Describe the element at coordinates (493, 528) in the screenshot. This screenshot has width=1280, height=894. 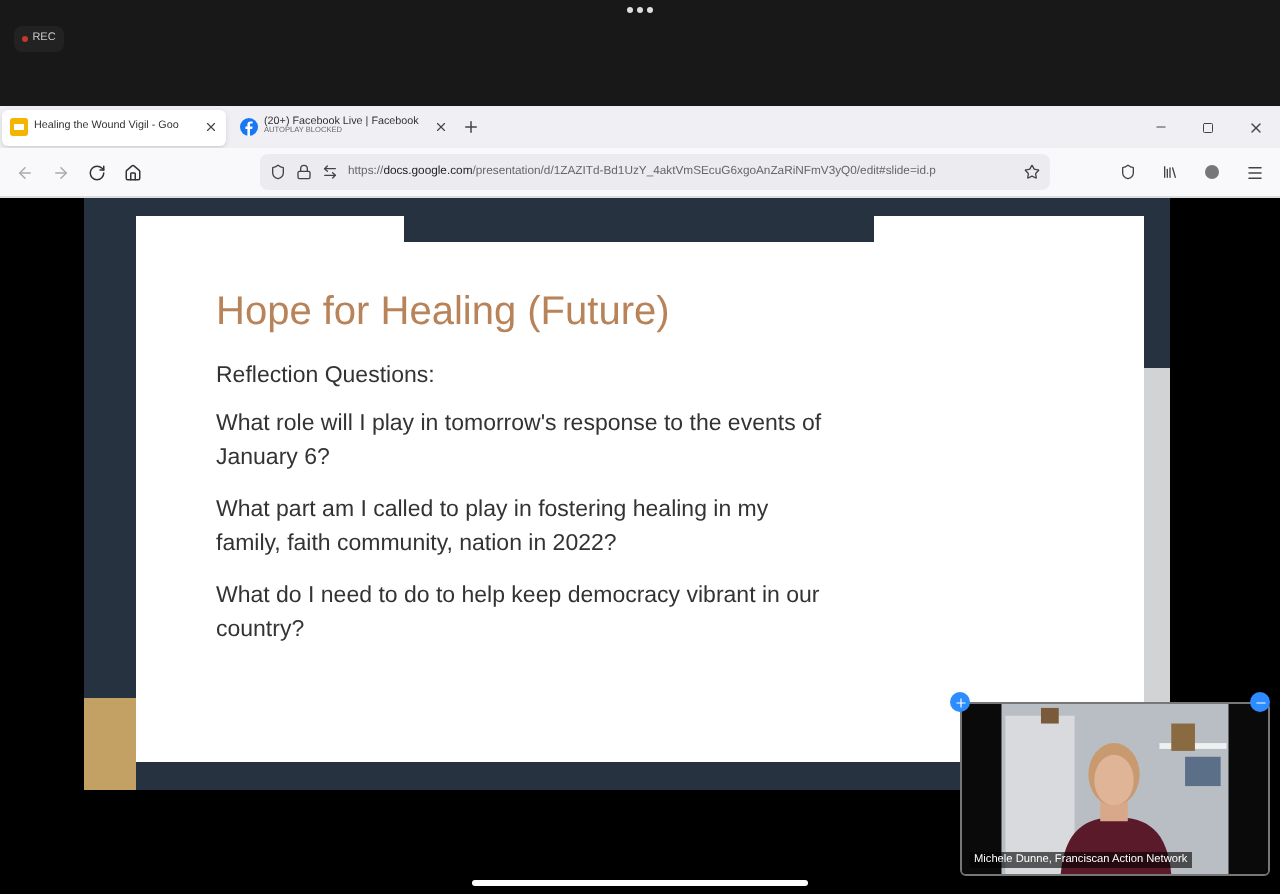
I see `slide-question: What part am I called to play in fostering healing in my family, faith community, nation in 2022?` at that location.